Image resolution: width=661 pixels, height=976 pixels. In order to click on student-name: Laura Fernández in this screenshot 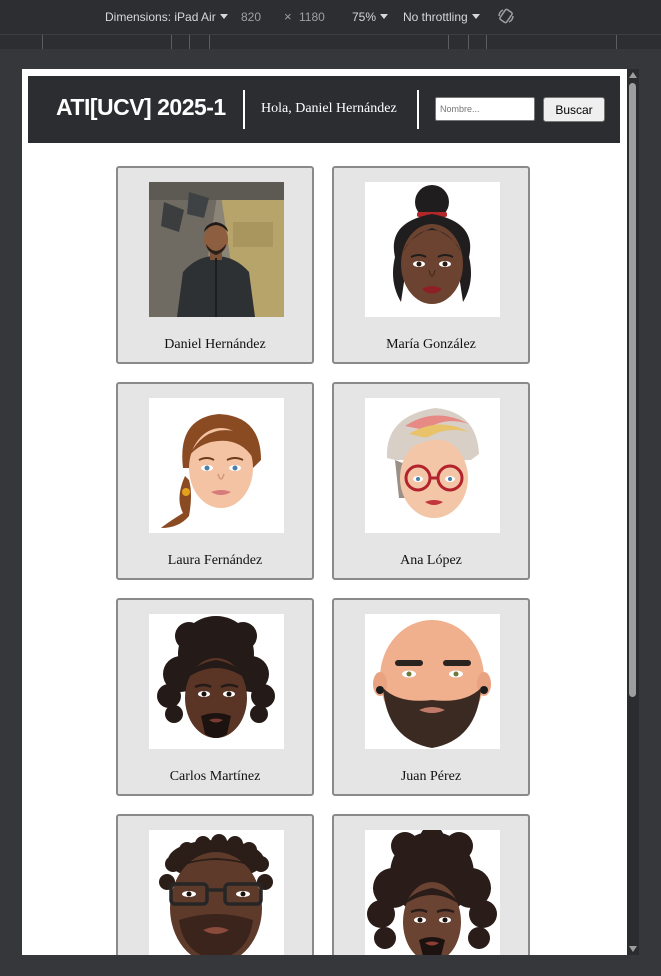, I will do `click(215, 560)`.